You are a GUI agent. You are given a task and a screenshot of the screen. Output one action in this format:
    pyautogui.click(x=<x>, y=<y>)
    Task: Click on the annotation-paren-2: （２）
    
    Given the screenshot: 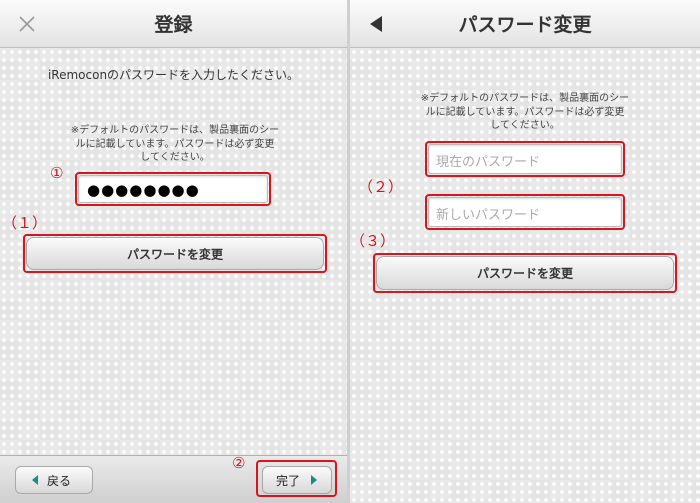 What is the action you would take?
    pyautogui.click(x=381, y=187)
    